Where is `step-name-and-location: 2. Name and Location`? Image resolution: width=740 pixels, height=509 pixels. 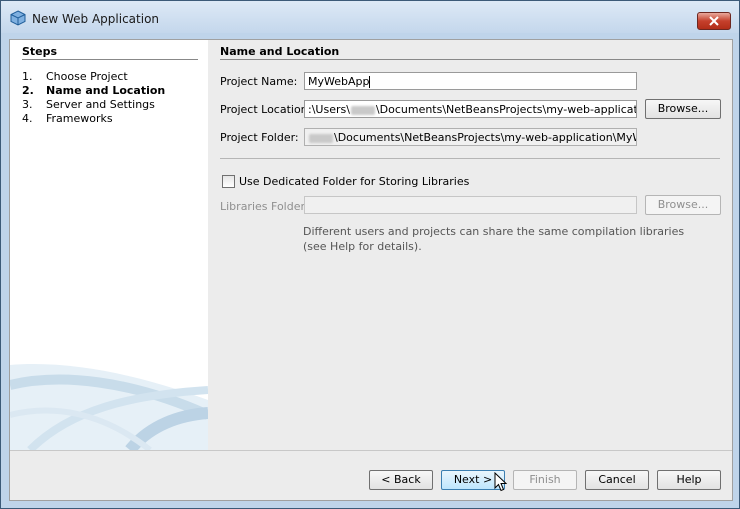
step-name-and-location: 2. Name and Location is located at coordinates (93, 90).